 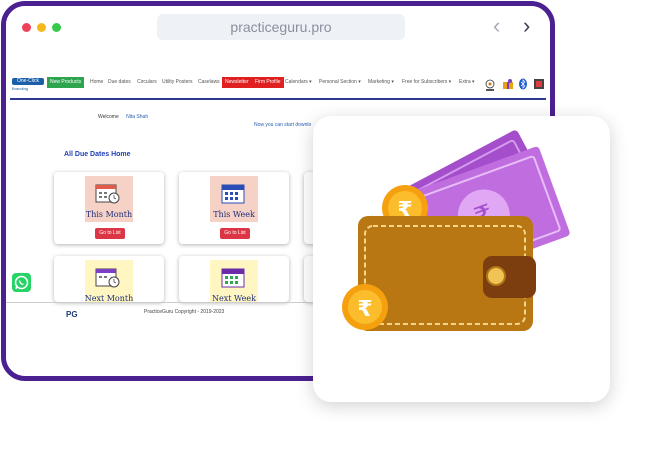 I want to click on next-month-card: Next Month, so click(x=109, y=279).